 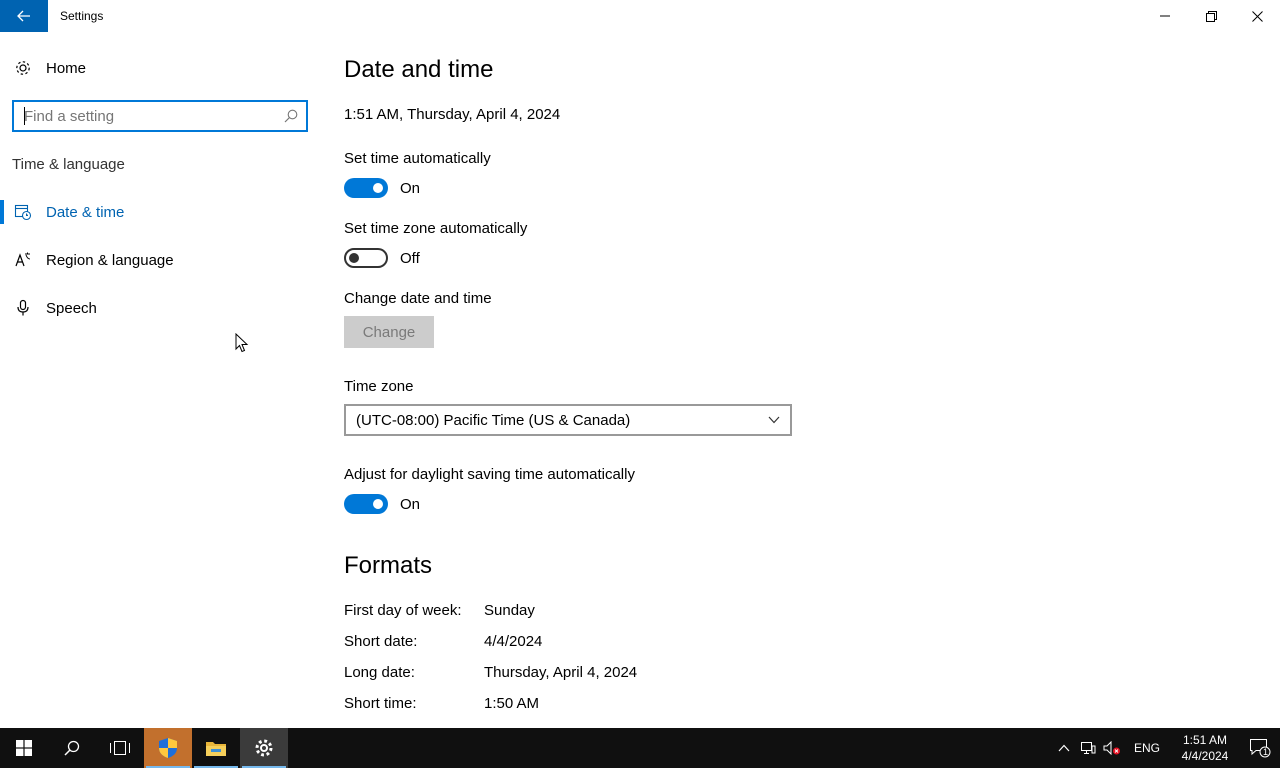 What do you see at coordinates (410, 258) in the screenshot?
I see `toggle-state-label: Off` at bounding box center [410, 258].